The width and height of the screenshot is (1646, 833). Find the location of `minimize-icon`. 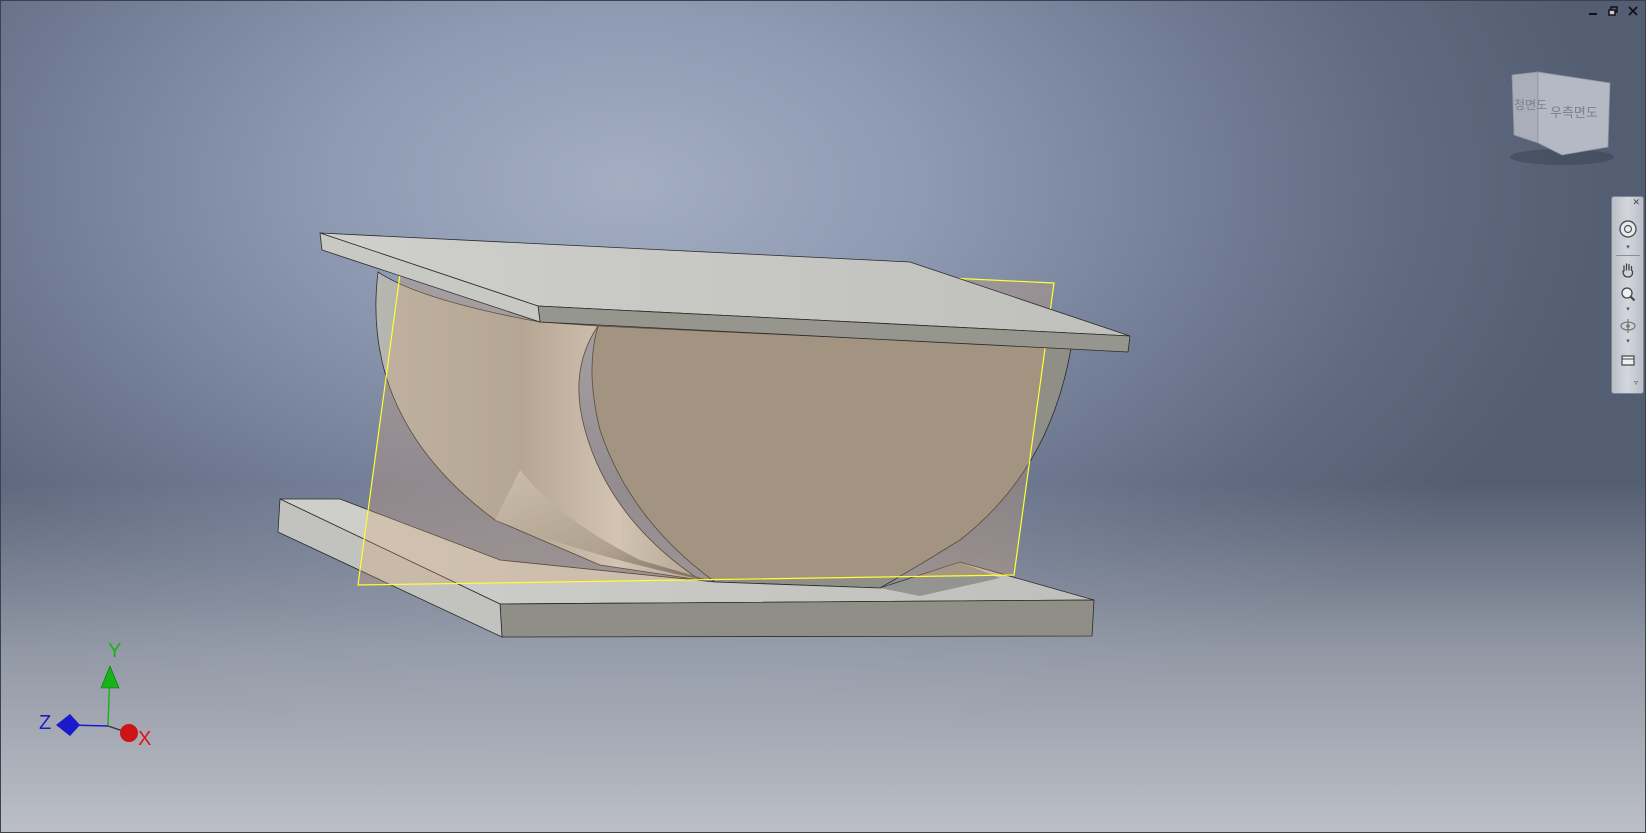

minimize-icon is located at coordinates (1593, 11).